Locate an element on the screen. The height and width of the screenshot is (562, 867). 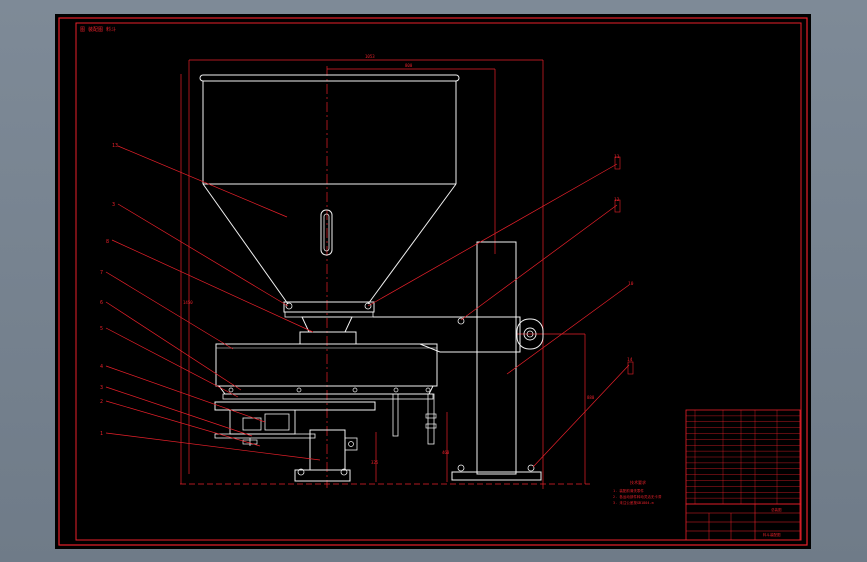
feeder-housing is located at coordinates (326, 371).